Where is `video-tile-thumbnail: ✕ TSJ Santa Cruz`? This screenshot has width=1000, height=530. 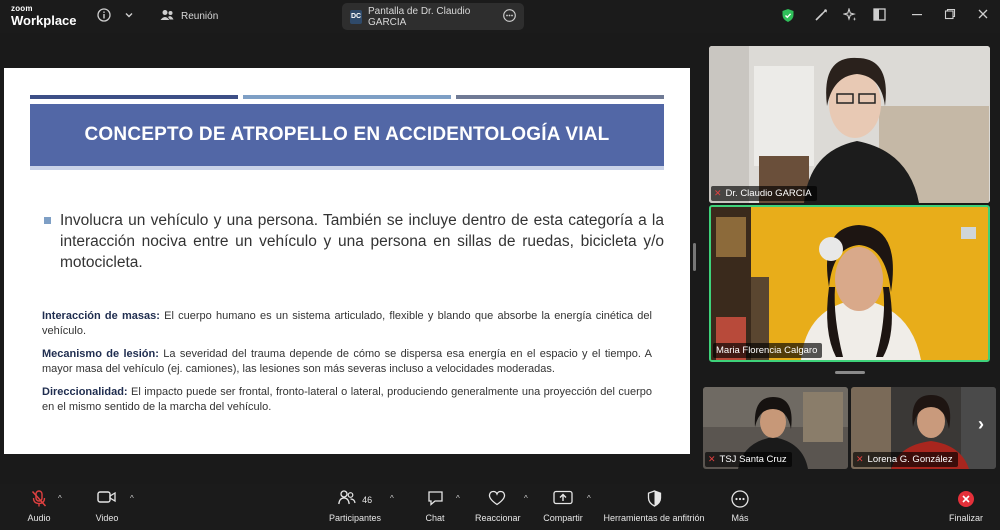 video-tile-thumbnail: ✕ TSJ Santa Cruz is located at coordinates (775, 428).